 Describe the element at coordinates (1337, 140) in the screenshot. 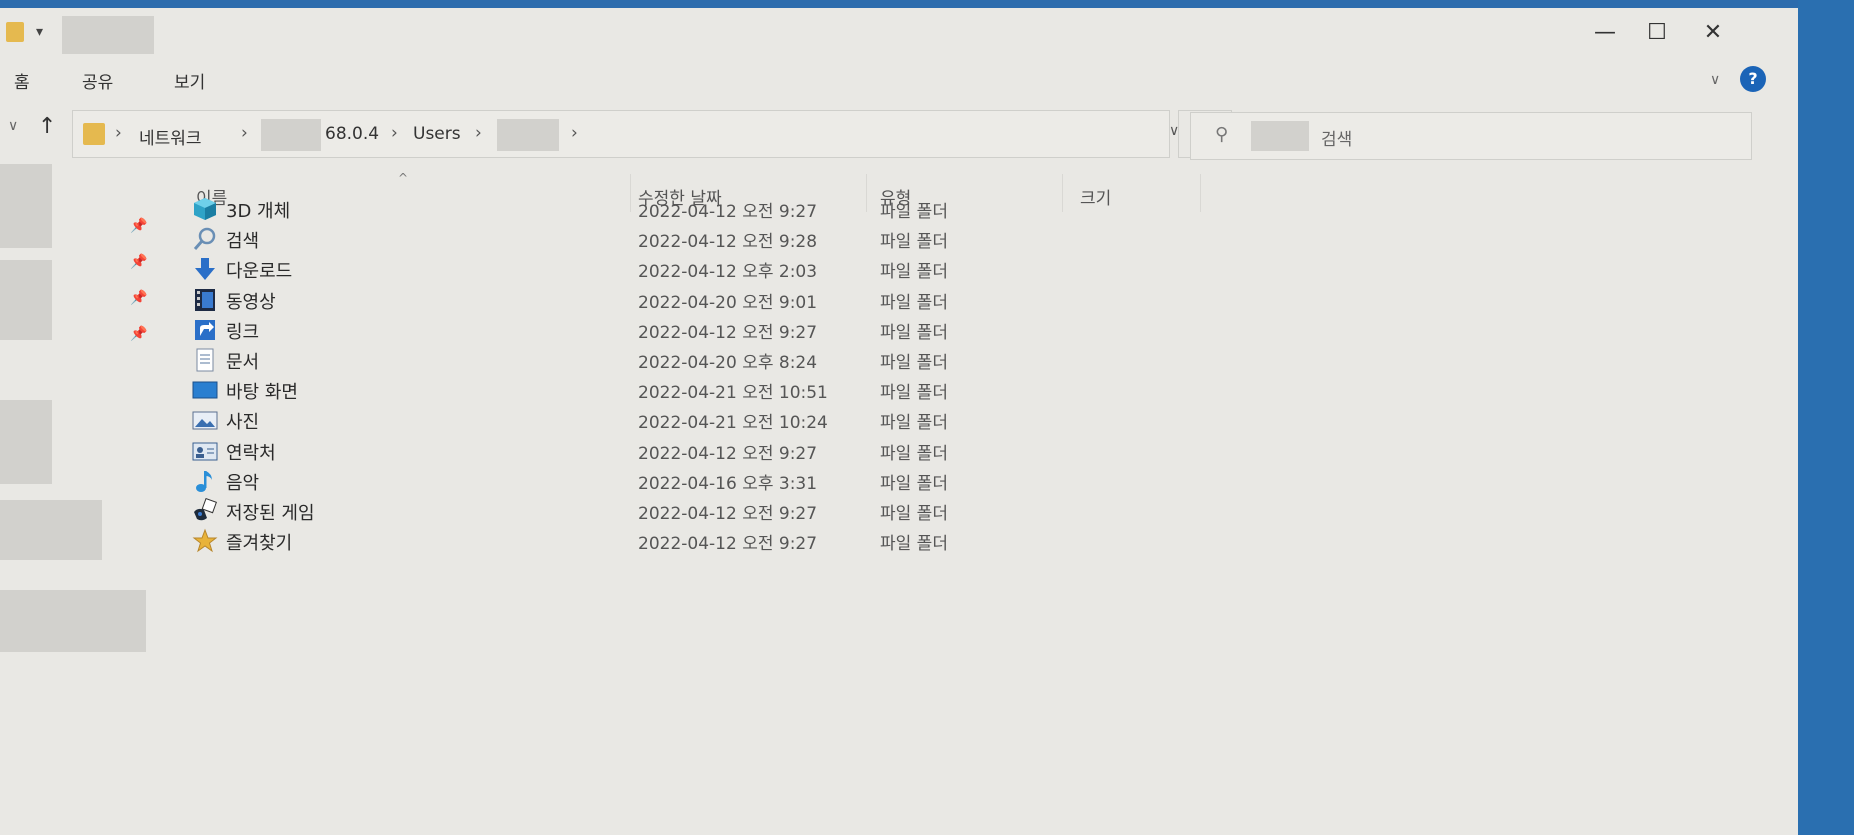

I see `search-placeholder: 검색` at that location.